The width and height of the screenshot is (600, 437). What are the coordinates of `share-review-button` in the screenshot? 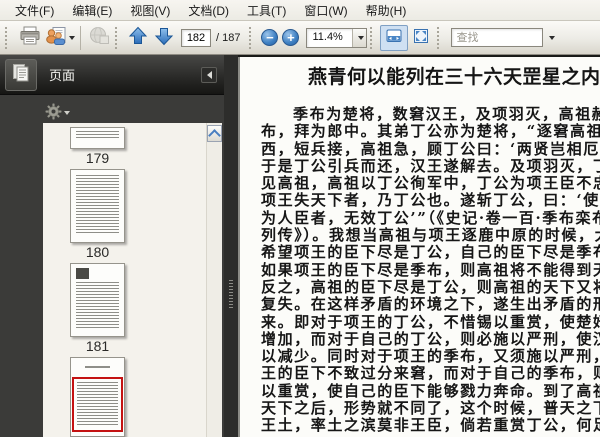 It's located at (99, 38).